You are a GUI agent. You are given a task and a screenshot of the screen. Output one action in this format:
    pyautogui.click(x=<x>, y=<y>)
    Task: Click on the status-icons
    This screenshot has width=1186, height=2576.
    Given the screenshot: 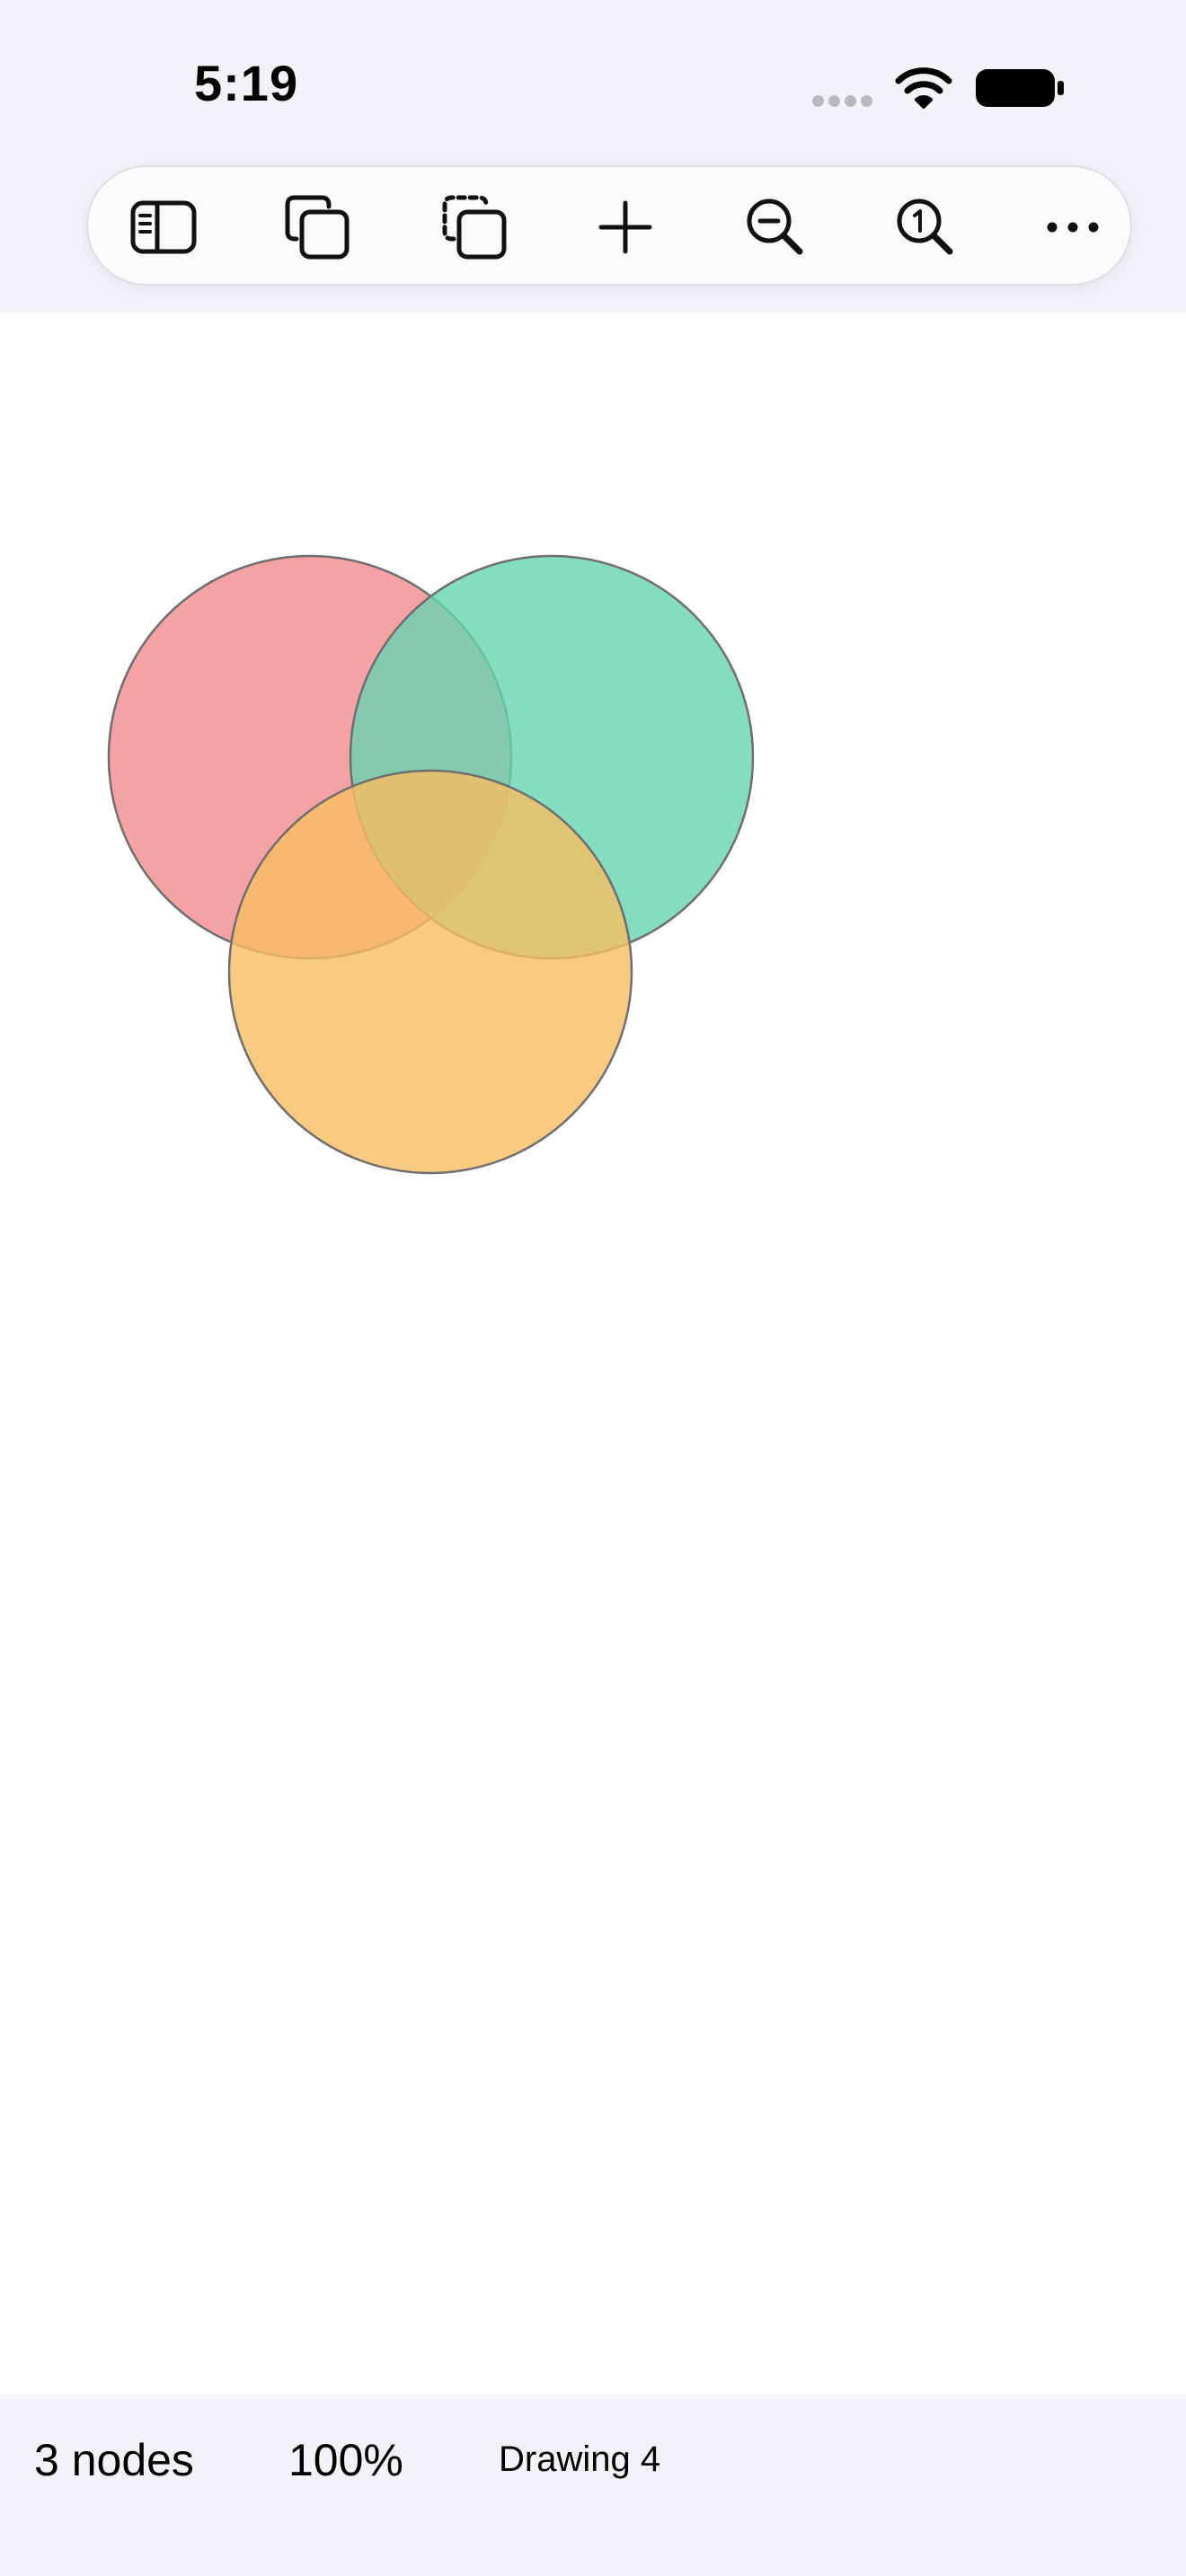 What is the action you would take?
    pyautogui.click(x=939, y=88)
    